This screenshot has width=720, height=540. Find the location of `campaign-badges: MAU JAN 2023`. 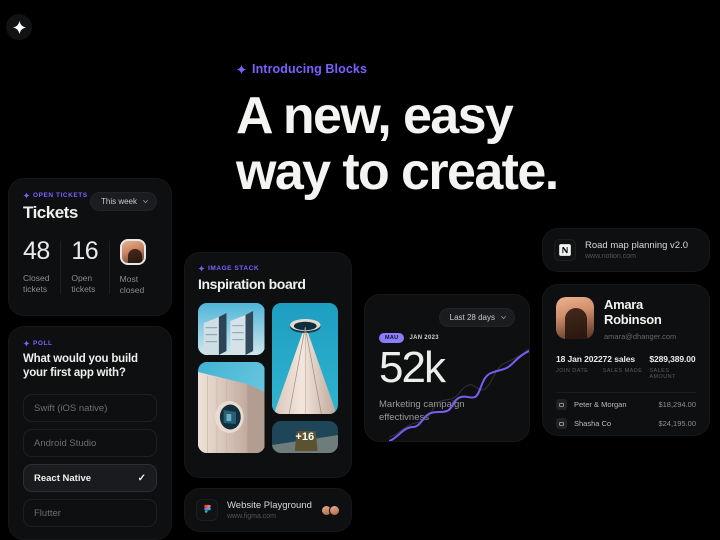

campaign-badges: MAU JAN 2023 is located at coordinates (447, 338).